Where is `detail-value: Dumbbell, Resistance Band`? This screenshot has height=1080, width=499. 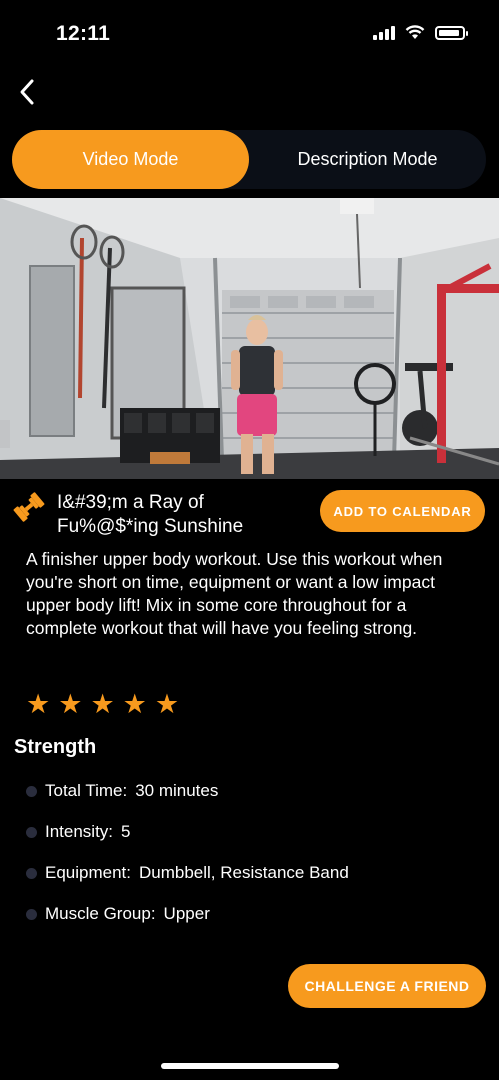
detail-value: Dumbbell, Resistance Band is located at coordinates (244, 872).